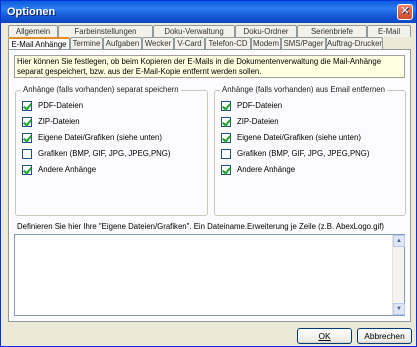 This screenshot has height=347, width=417. Describe the element at coordinates (266, 31) in the screenshot. I see `tab-doku-ordner: Doku-Ordner` at that location.